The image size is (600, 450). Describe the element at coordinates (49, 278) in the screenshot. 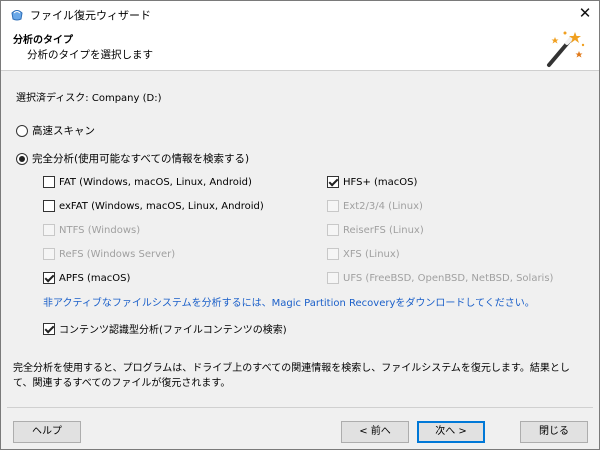

I see `fs-apfs-checkbox` at that location.